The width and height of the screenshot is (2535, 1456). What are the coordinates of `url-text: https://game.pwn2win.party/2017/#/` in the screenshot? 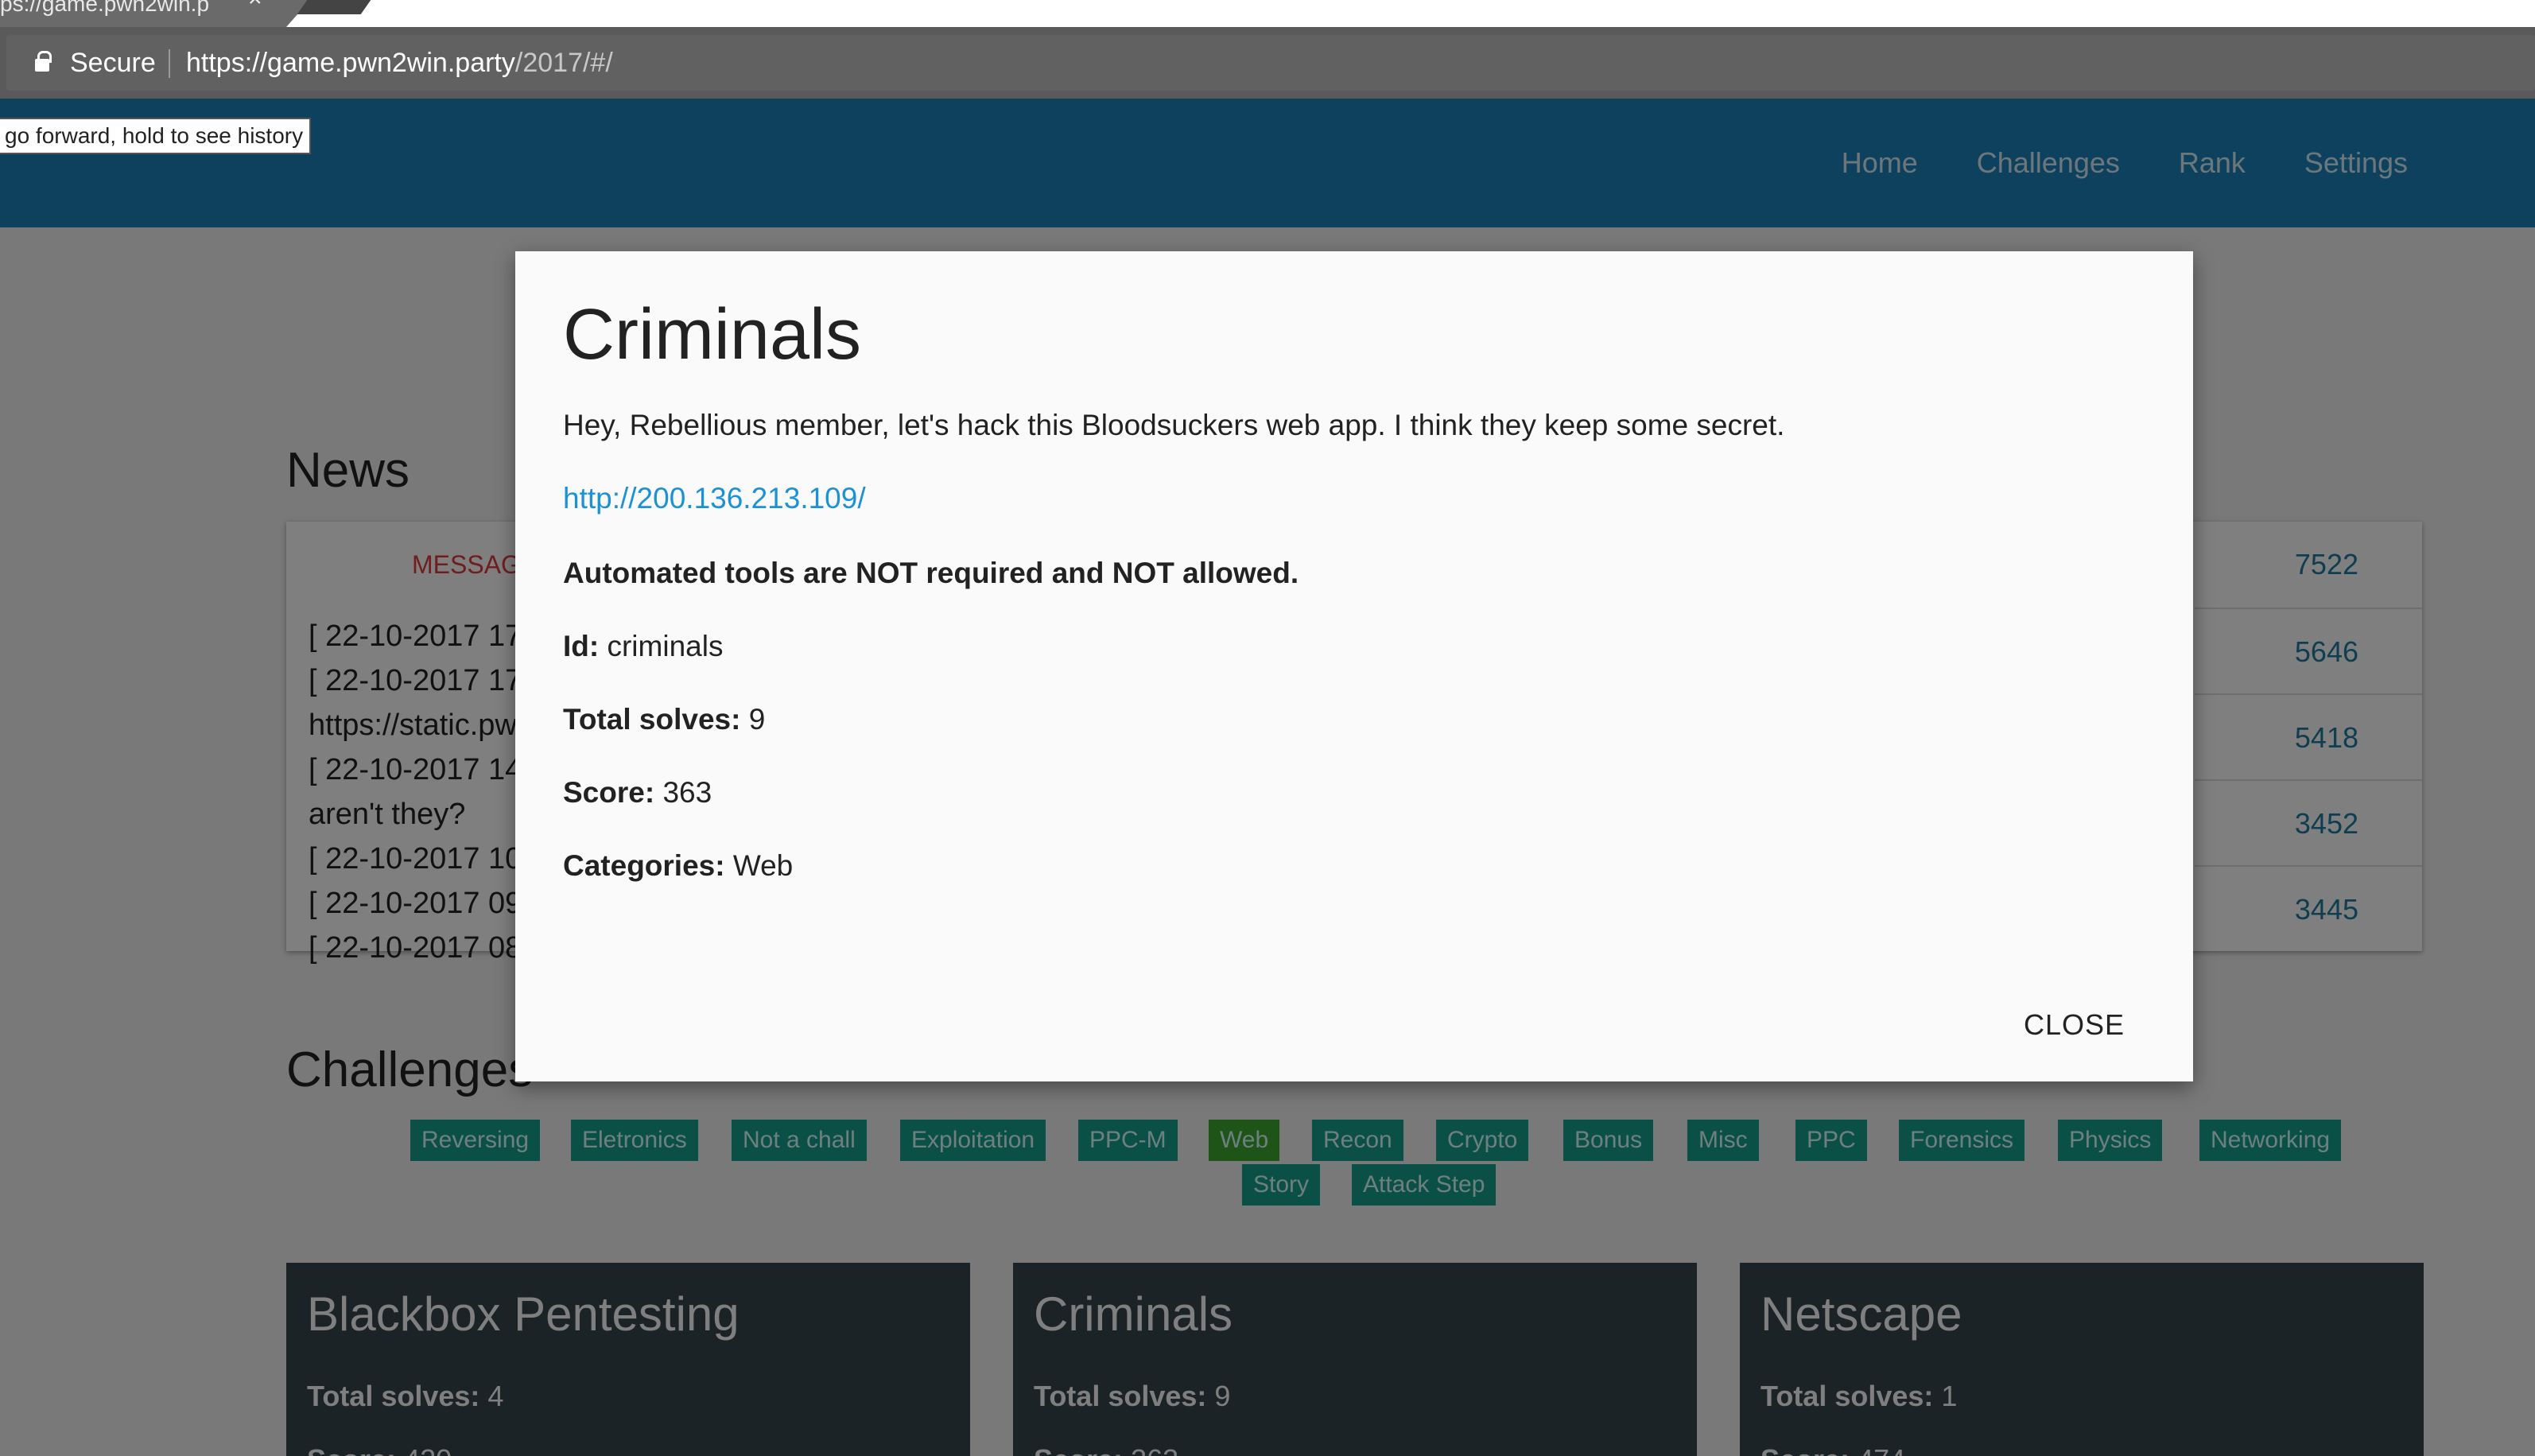 It's located at (399, 63).